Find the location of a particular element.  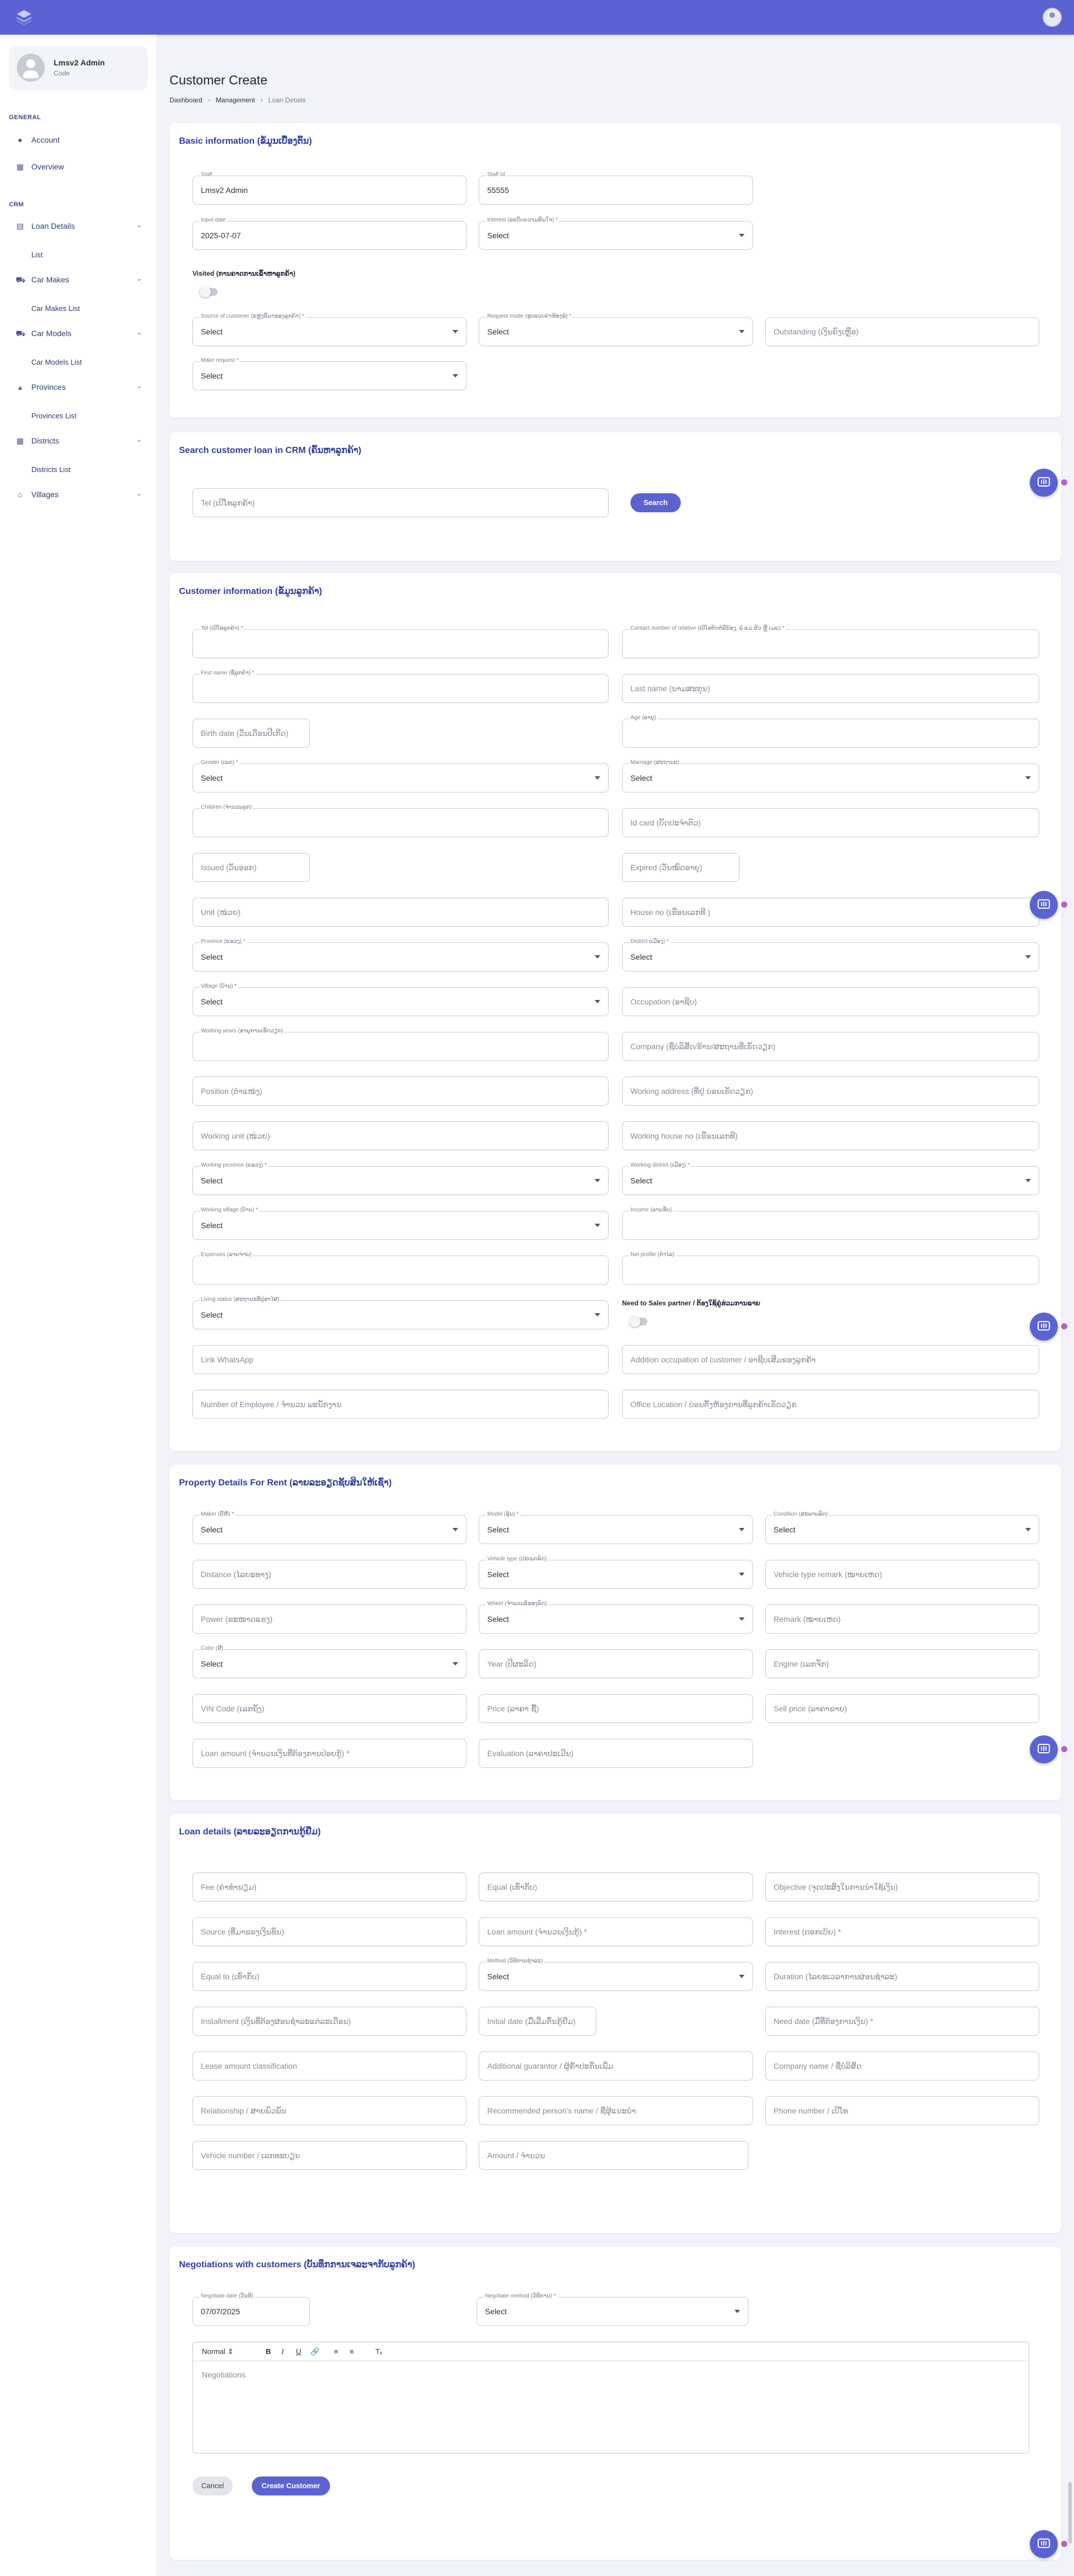

create-customer-button: Create Customer is located at coordinates (291, 2485).